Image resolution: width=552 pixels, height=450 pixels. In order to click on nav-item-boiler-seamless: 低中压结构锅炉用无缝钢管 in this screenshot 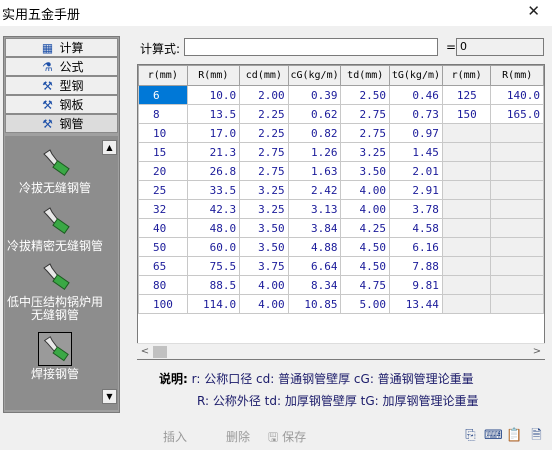, I will do `click(55, 291)`.